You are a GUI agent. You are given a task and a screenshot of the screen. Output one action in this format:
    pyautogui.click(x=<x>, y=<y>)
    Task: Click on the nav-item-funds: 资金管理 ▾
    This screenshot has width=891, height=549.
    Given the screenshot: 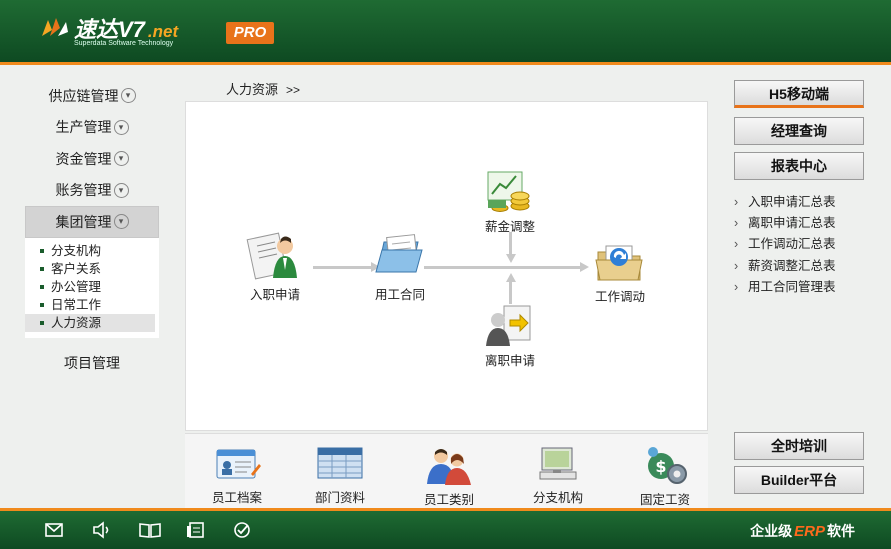 What is the action you would take?
    pyautogui.click(x=92, y=159)
    